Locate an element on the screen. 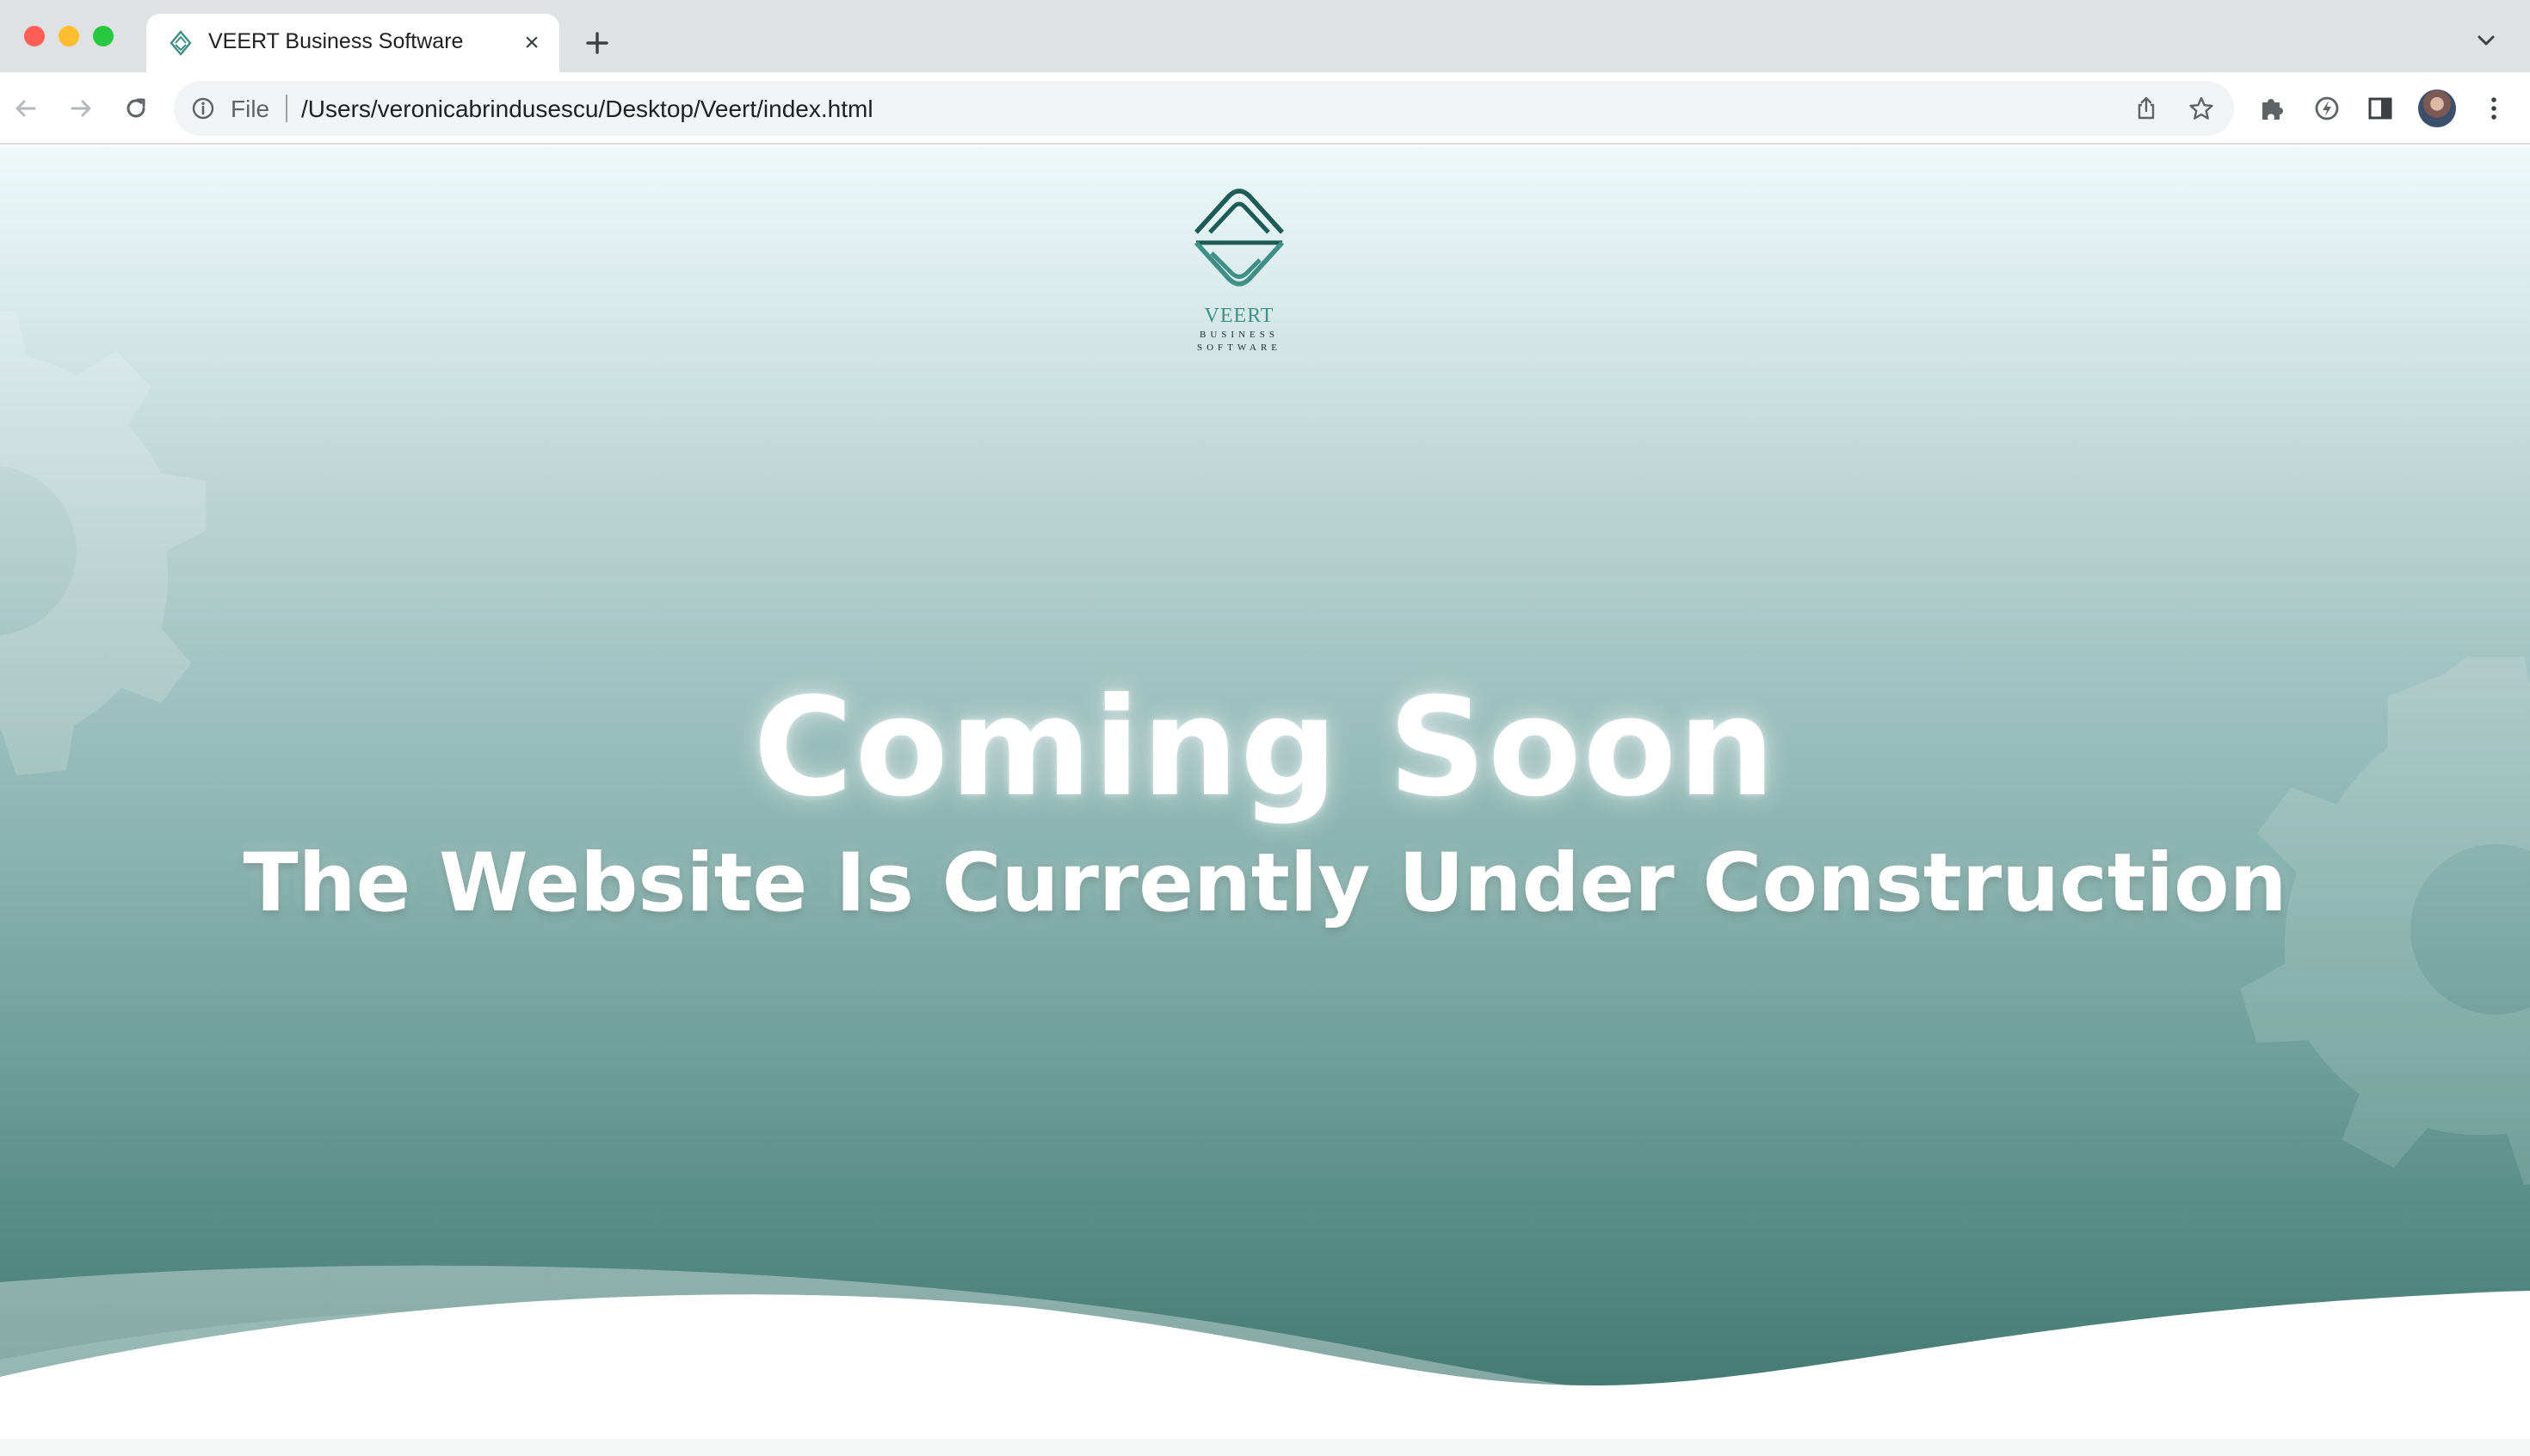 The width and height of the screenshot is (2530, 1456). kebab-menu-icon is located at coordinates (2493, 109).